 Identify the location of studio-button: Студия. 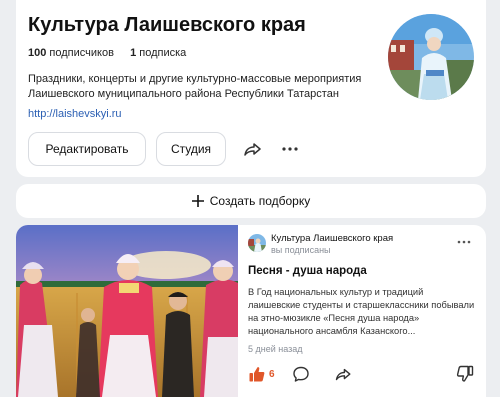
(191, 149).